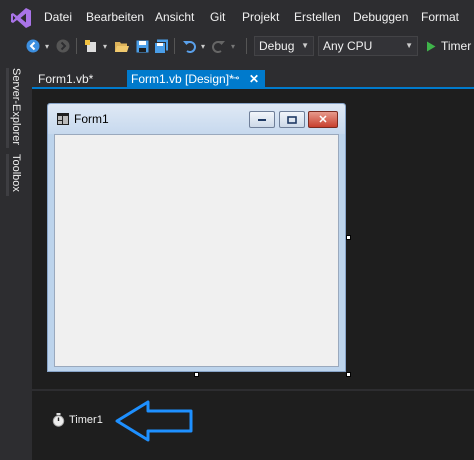 This screenshot has width=474, height=460. I want to click on tab-form1-design: Form1.vb [Design]* ⊸ ✕, so click(196, 79).